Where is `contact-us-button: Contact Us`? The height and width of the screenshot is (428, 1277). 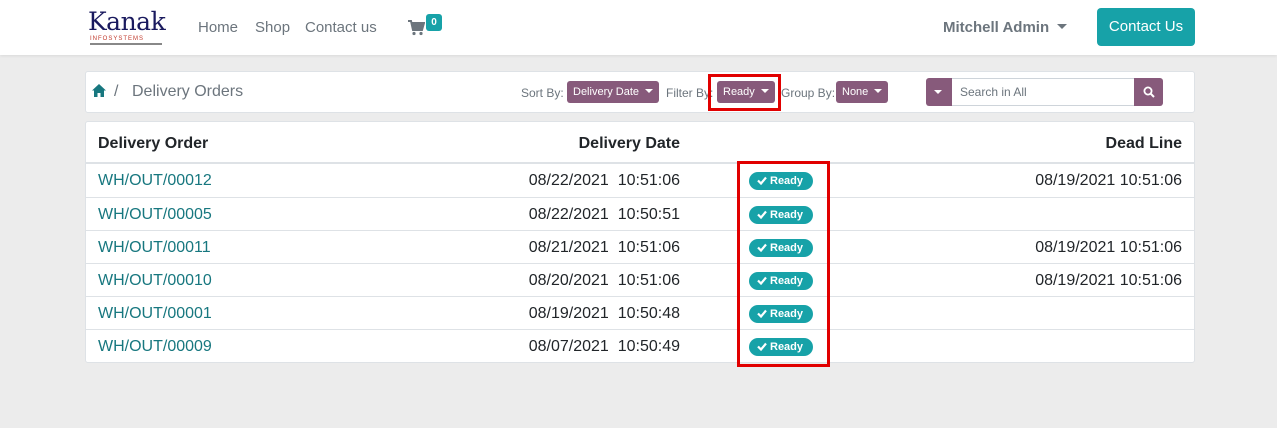 contact-us-button: Contact Us is located at coordinates (1146, 27).